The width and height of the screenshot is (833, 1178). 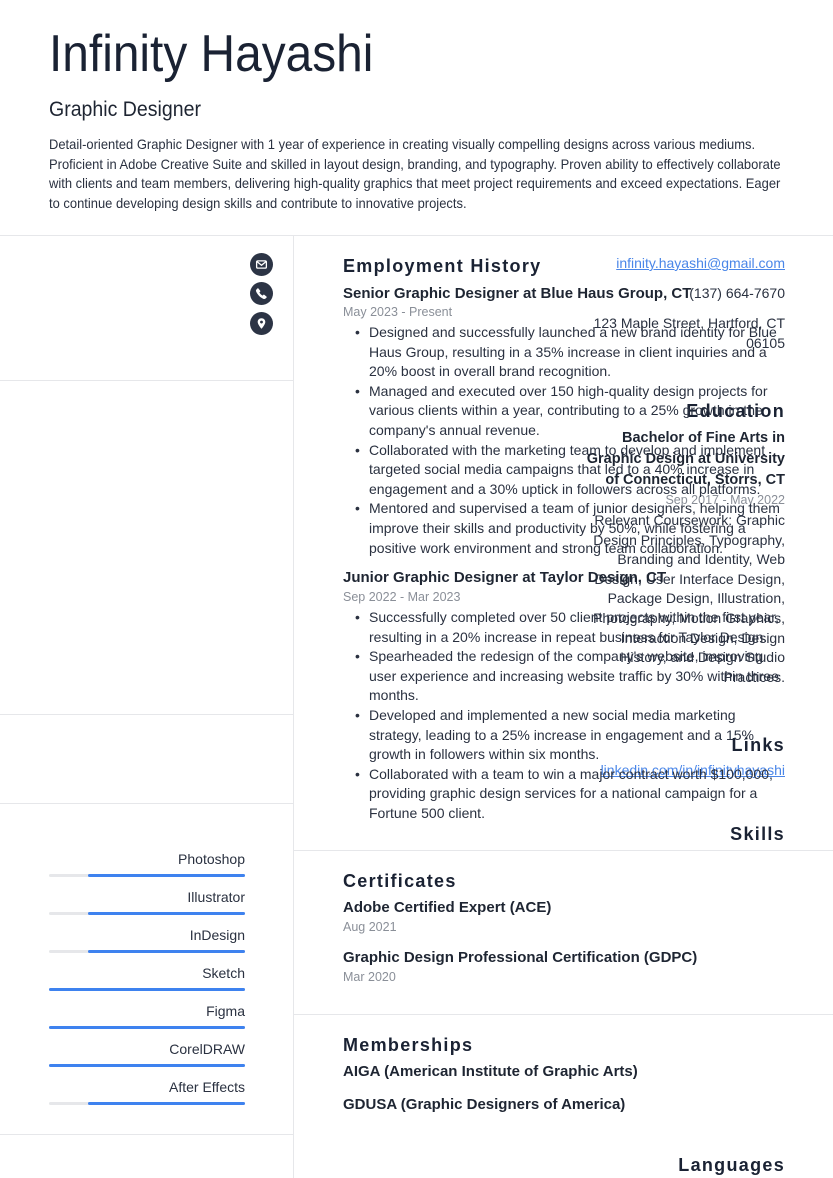 What do you see at coordinates (261, 293) in the screenshot?
I see `phone-icon` at bounding box center [261, 293].